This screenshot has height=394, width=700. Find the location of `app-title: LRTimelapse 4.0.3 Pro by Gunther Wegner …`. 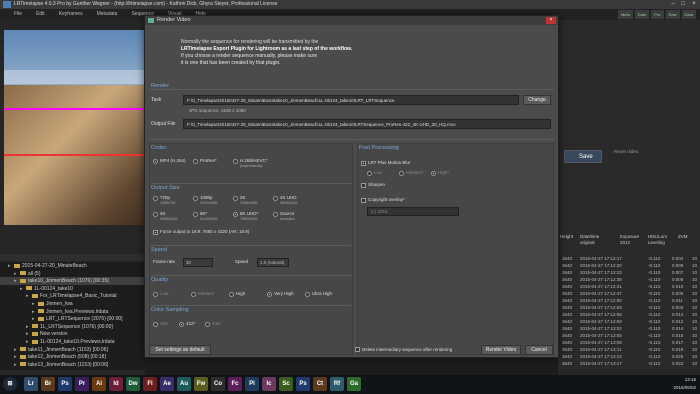

app-title: LRTimelapse 4.0.3 Pro by Gunther Wegner … is located at coordinates (350, 4).